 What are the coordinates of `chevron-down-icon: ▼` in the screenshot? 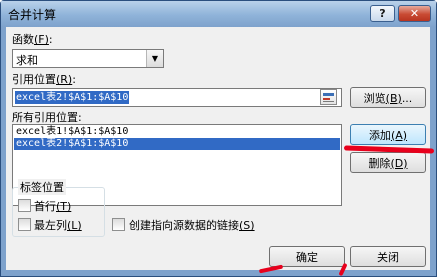 It's located at (155, 58).